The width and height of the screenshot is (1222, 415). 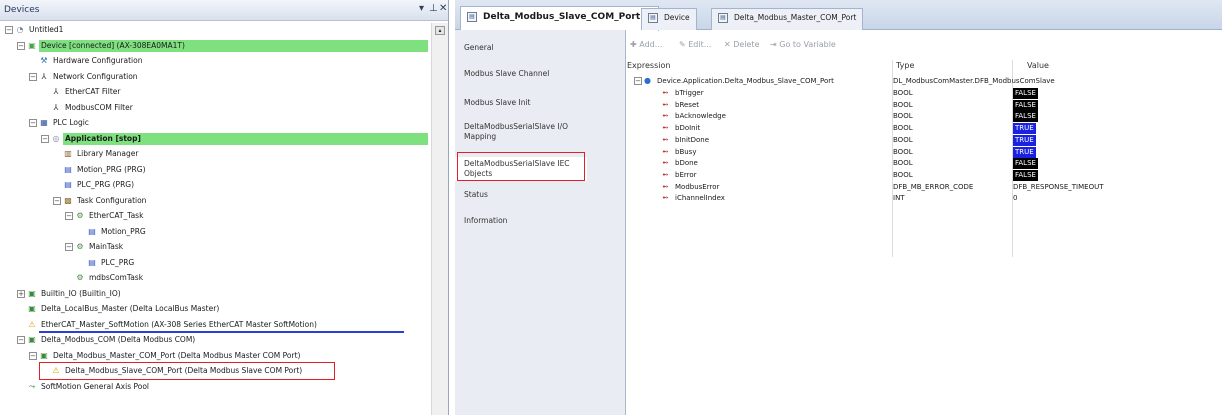 What do you see at coordinates (44, 76) in the screenshot?
I see `network-icon: ⅄` at bounding box center [44, 76].